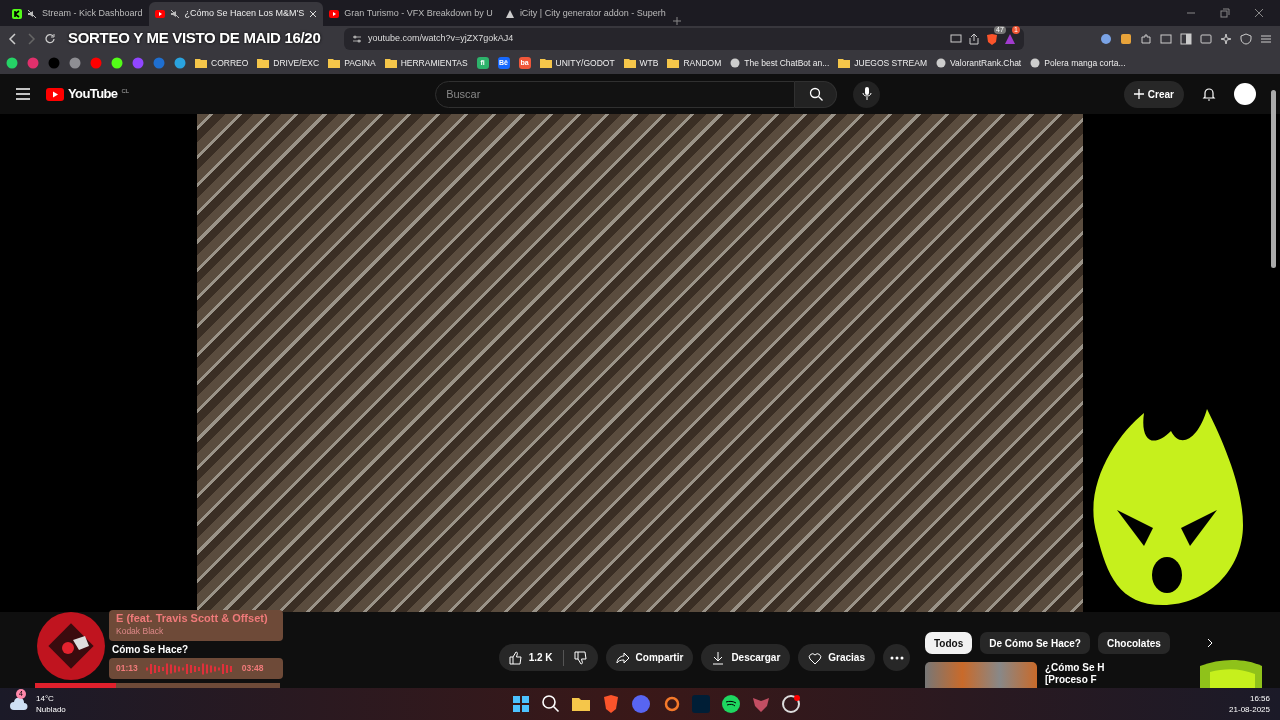 The image size is (1280, 720). What do you see at coordinates (891, 63) in the screenshot?
I see `bookmark-link: JUEGOS STREAM` at bounding box center [891, 63].